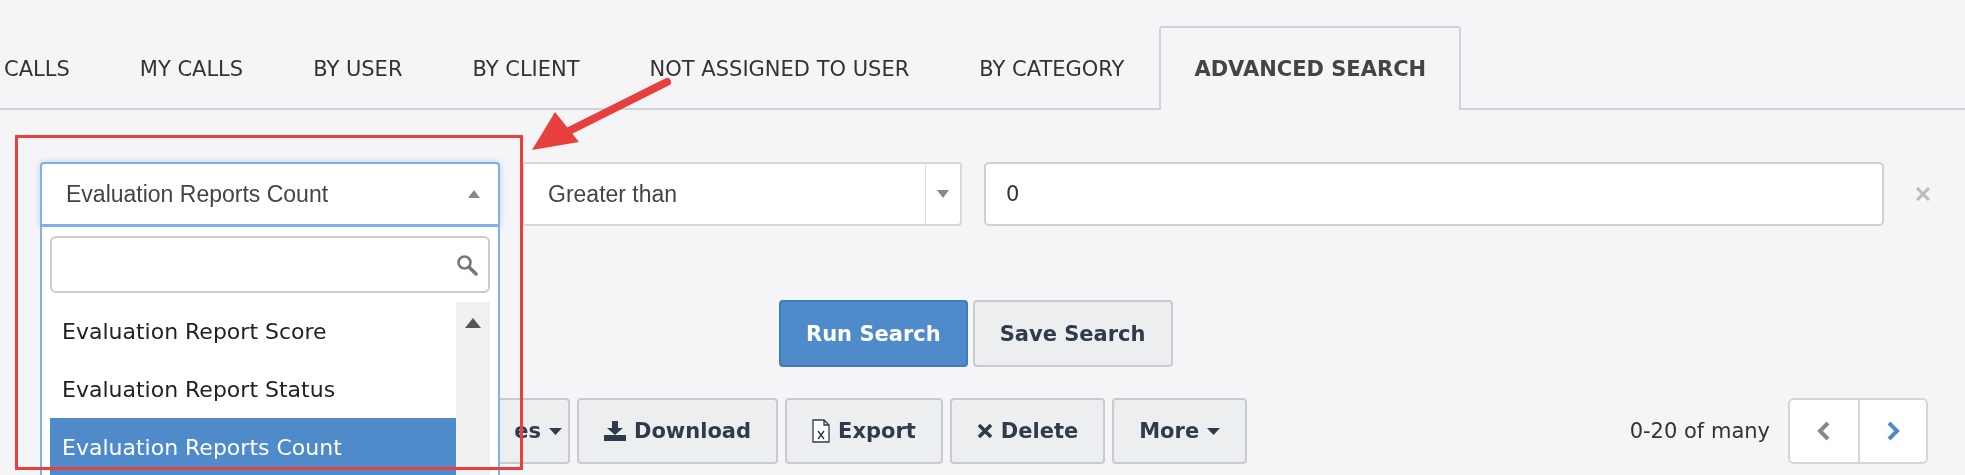  What do you see at coordinates (742, 194) in the screenshot?
I see `operator-select: Greater than` at bounding box center [742, 194].